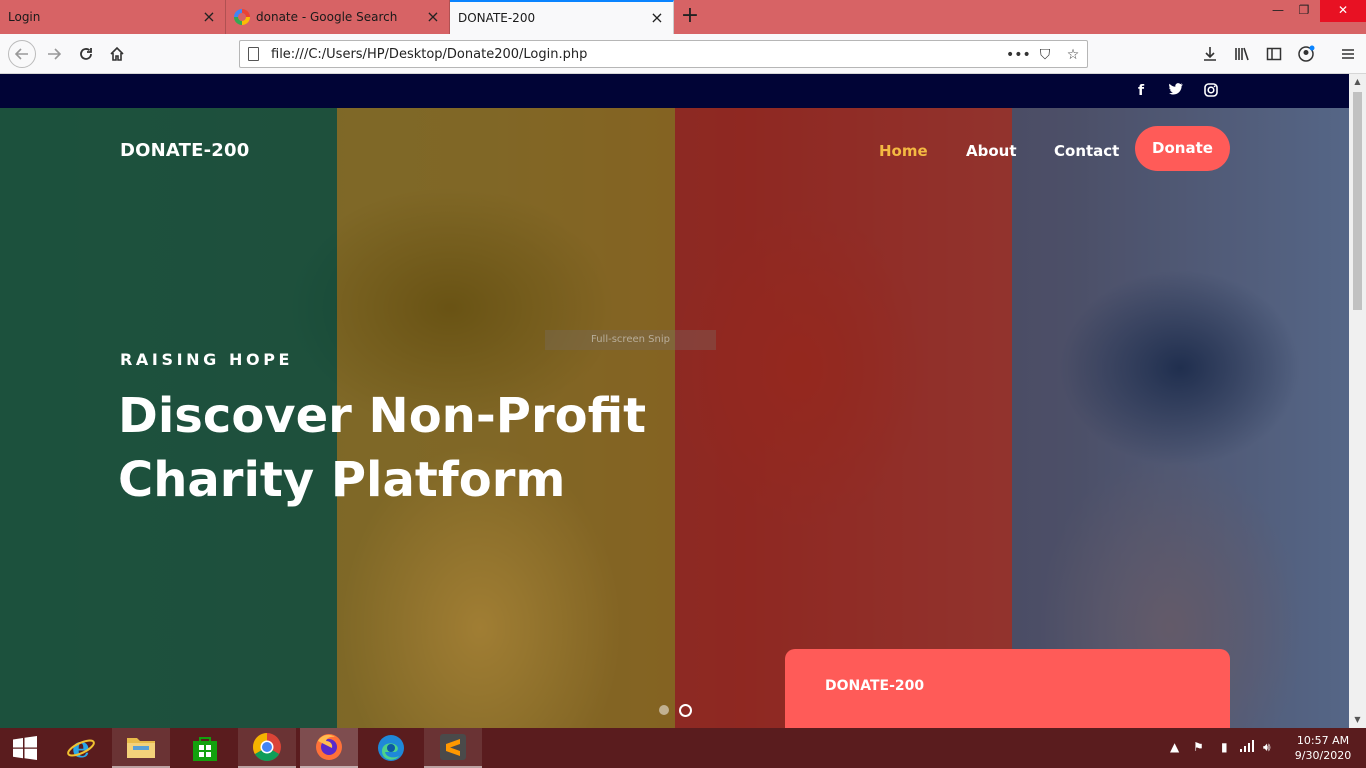 Image resolution: width=1366 pixels, height=768 pixels. I want to click on tab-label: donate - Google Search, so click(327, 17).